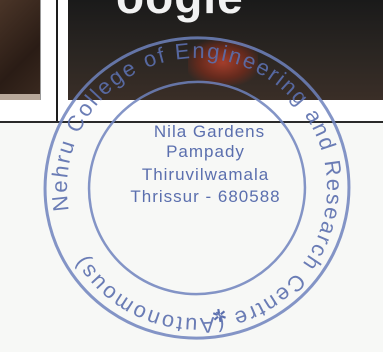 The height and width of the screenshot is (352, 383). I want to click on seal-center-line-2: Pampady, so click(205, 151).